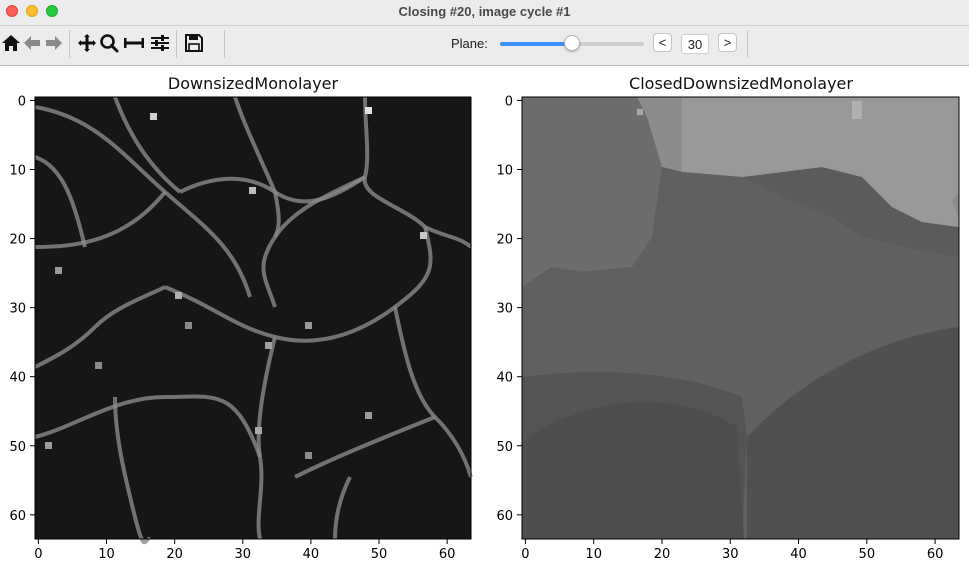 The width and height of the screenshot is (969, 565). I want to click on zoom-button, so click(109, 43).